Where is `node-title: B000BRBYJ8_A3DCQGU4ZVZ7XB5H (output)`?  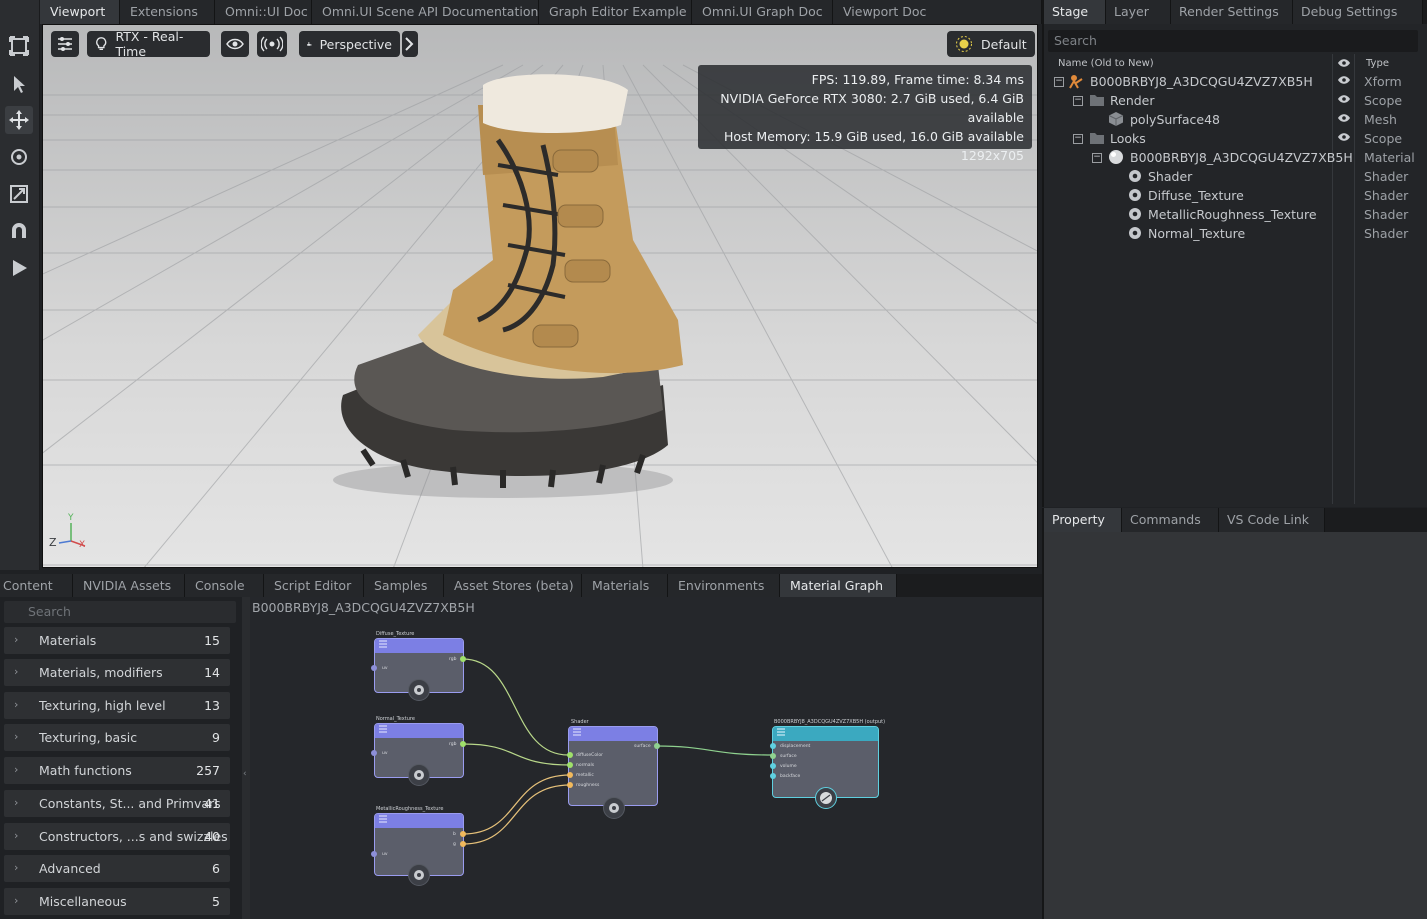 node-title: B000BRBYJ8_A3DCQGU4ZVZ7XB5H (output) is located at coordinates (830, 722).